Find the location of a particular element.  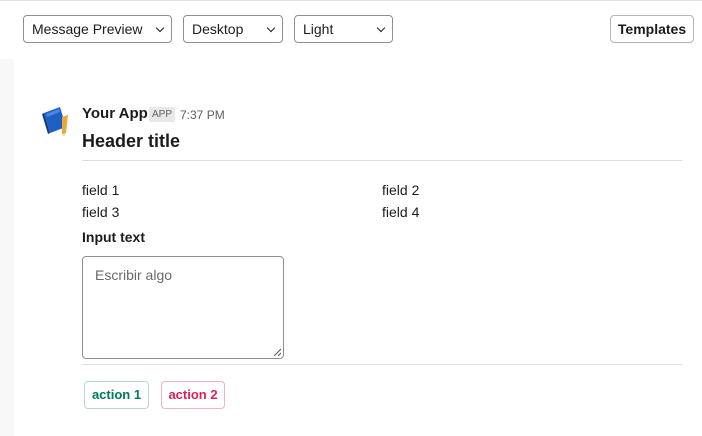

app-name: Your App is located at coordinates (115, 113).